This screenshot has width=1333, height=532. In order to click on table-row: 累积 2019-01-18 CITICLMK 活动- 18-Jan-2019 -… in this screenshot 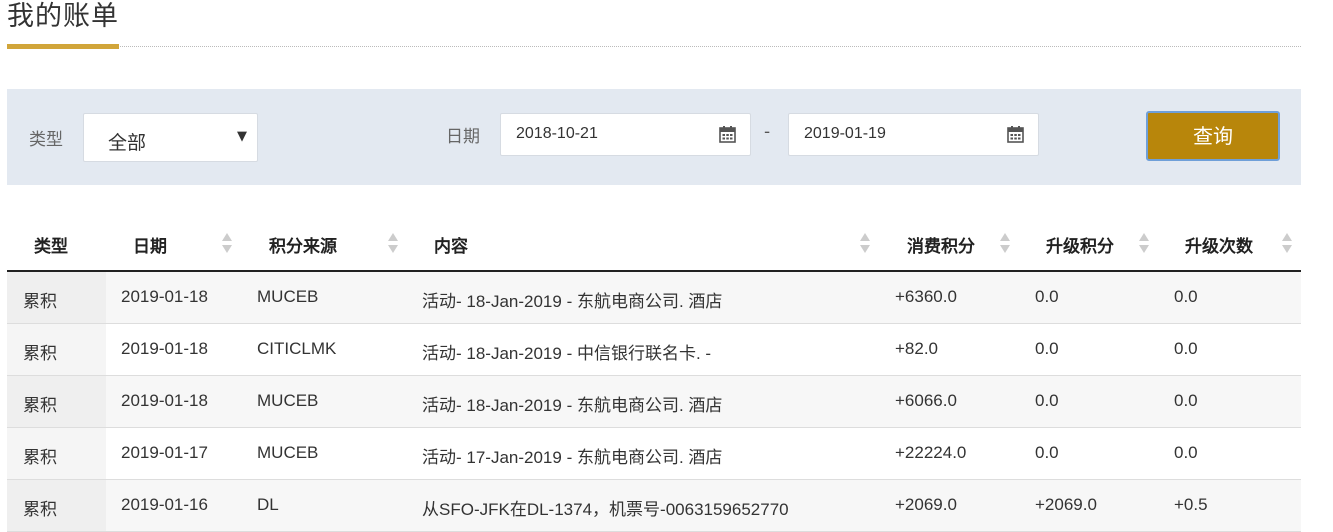, I will do `click(654, 350)`.